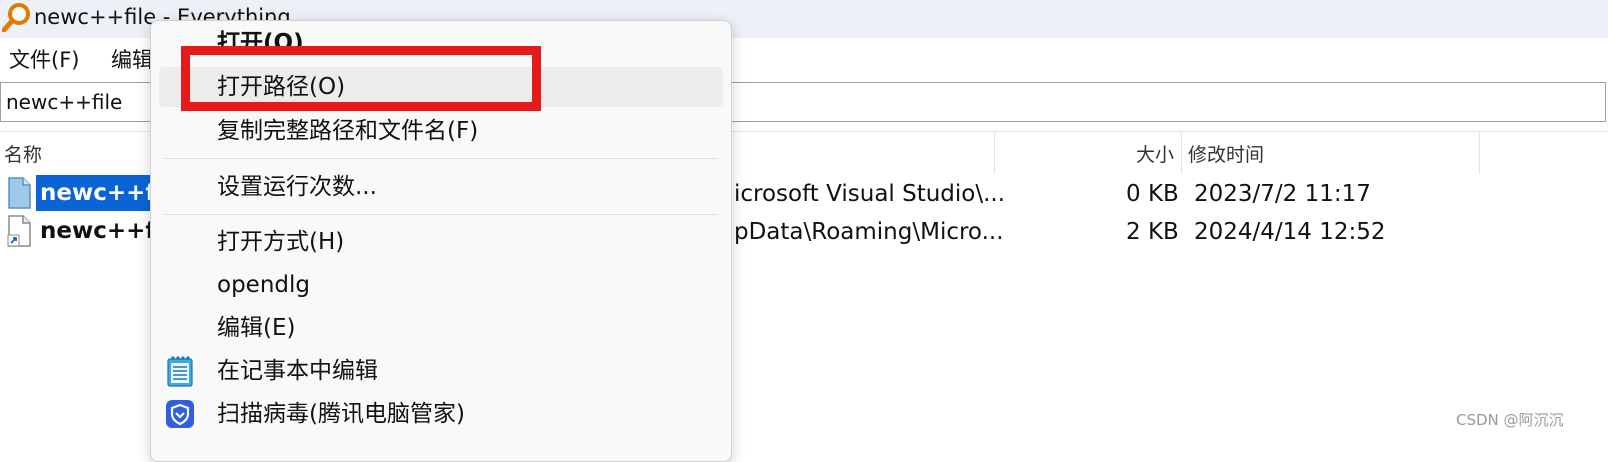 The height and width of the screenshot is (462, 1608). What do you see at coordinates (180, 371) in the screenshot?
I see `notepad-icon` at bounding box center [180, 371].